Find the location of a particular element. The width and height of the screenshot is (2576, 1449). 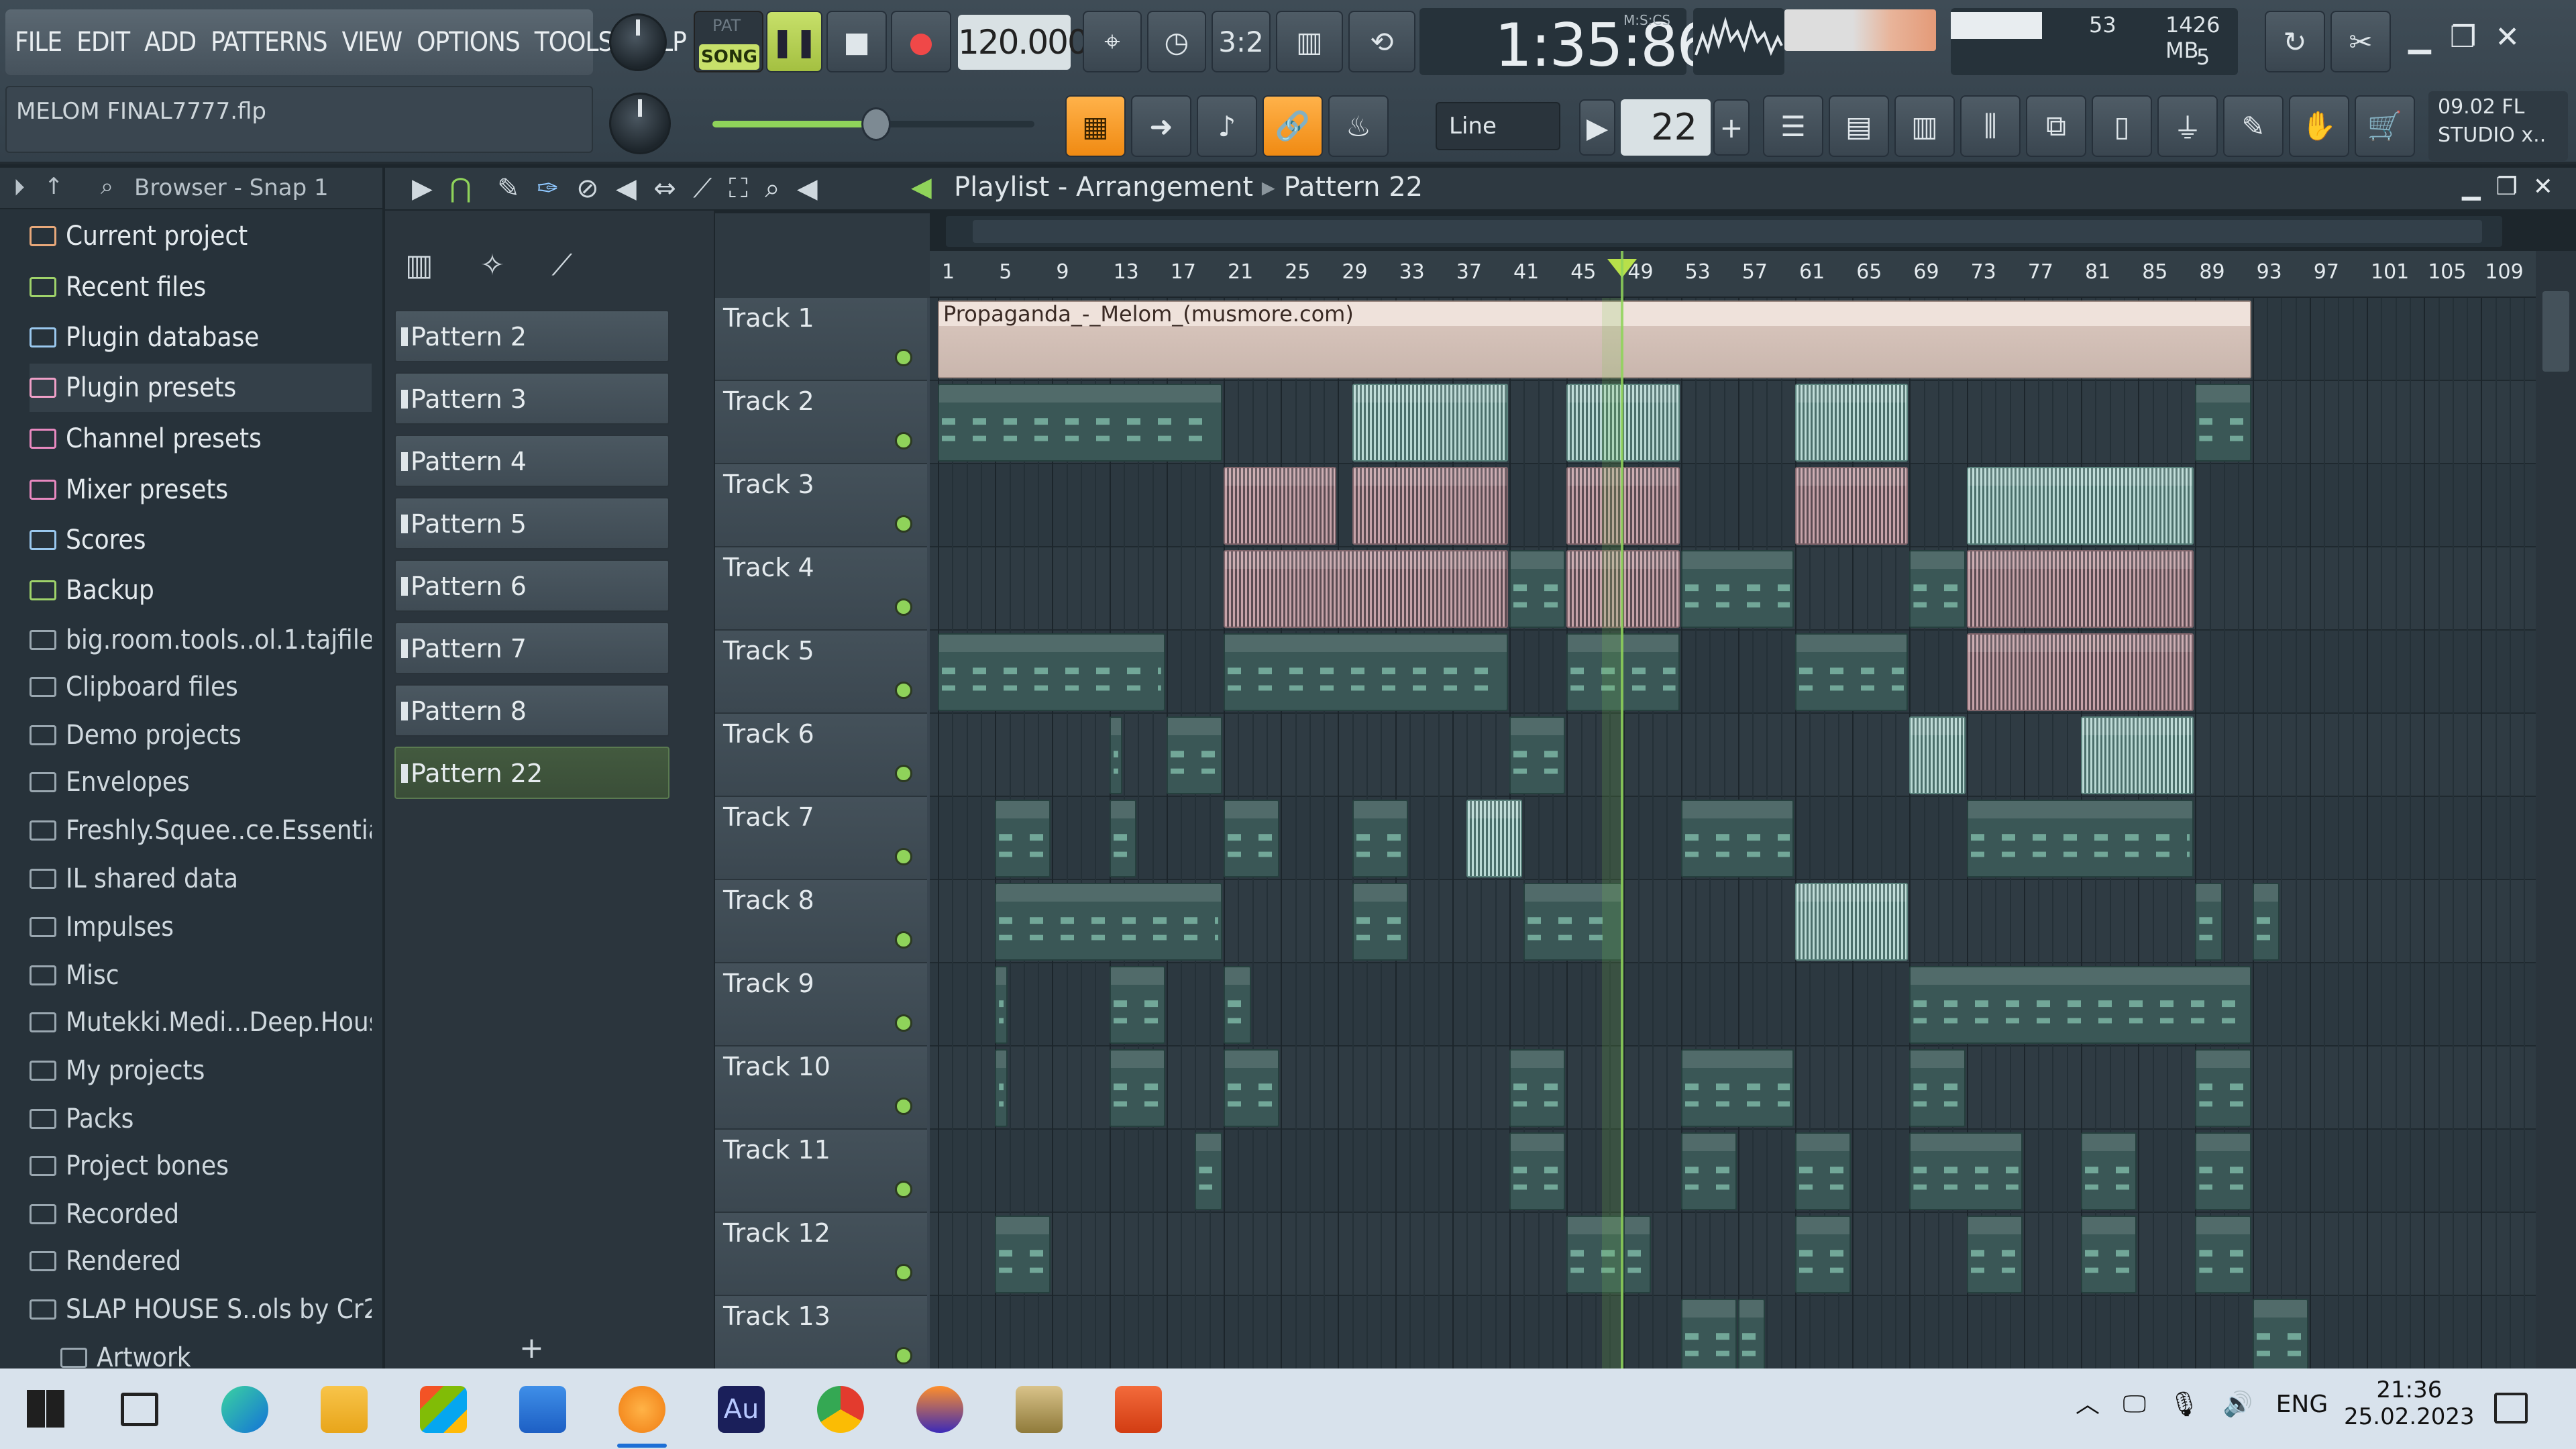

microphone-icon: 🎙 is located at coordinates (2184, 1404).